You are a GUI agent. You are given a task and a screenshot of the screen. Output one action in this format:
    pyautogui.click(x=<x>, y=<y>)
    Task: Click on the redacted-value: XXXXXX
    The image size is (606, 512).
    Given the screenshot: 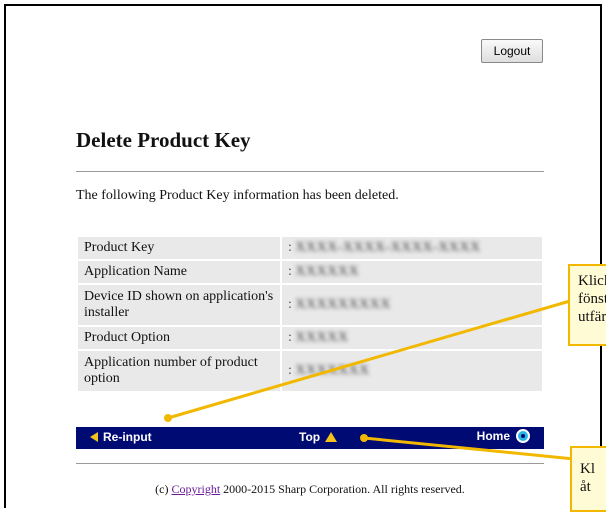 What is the action you would take?
    pyautogui.click(x=327, y=271)
    